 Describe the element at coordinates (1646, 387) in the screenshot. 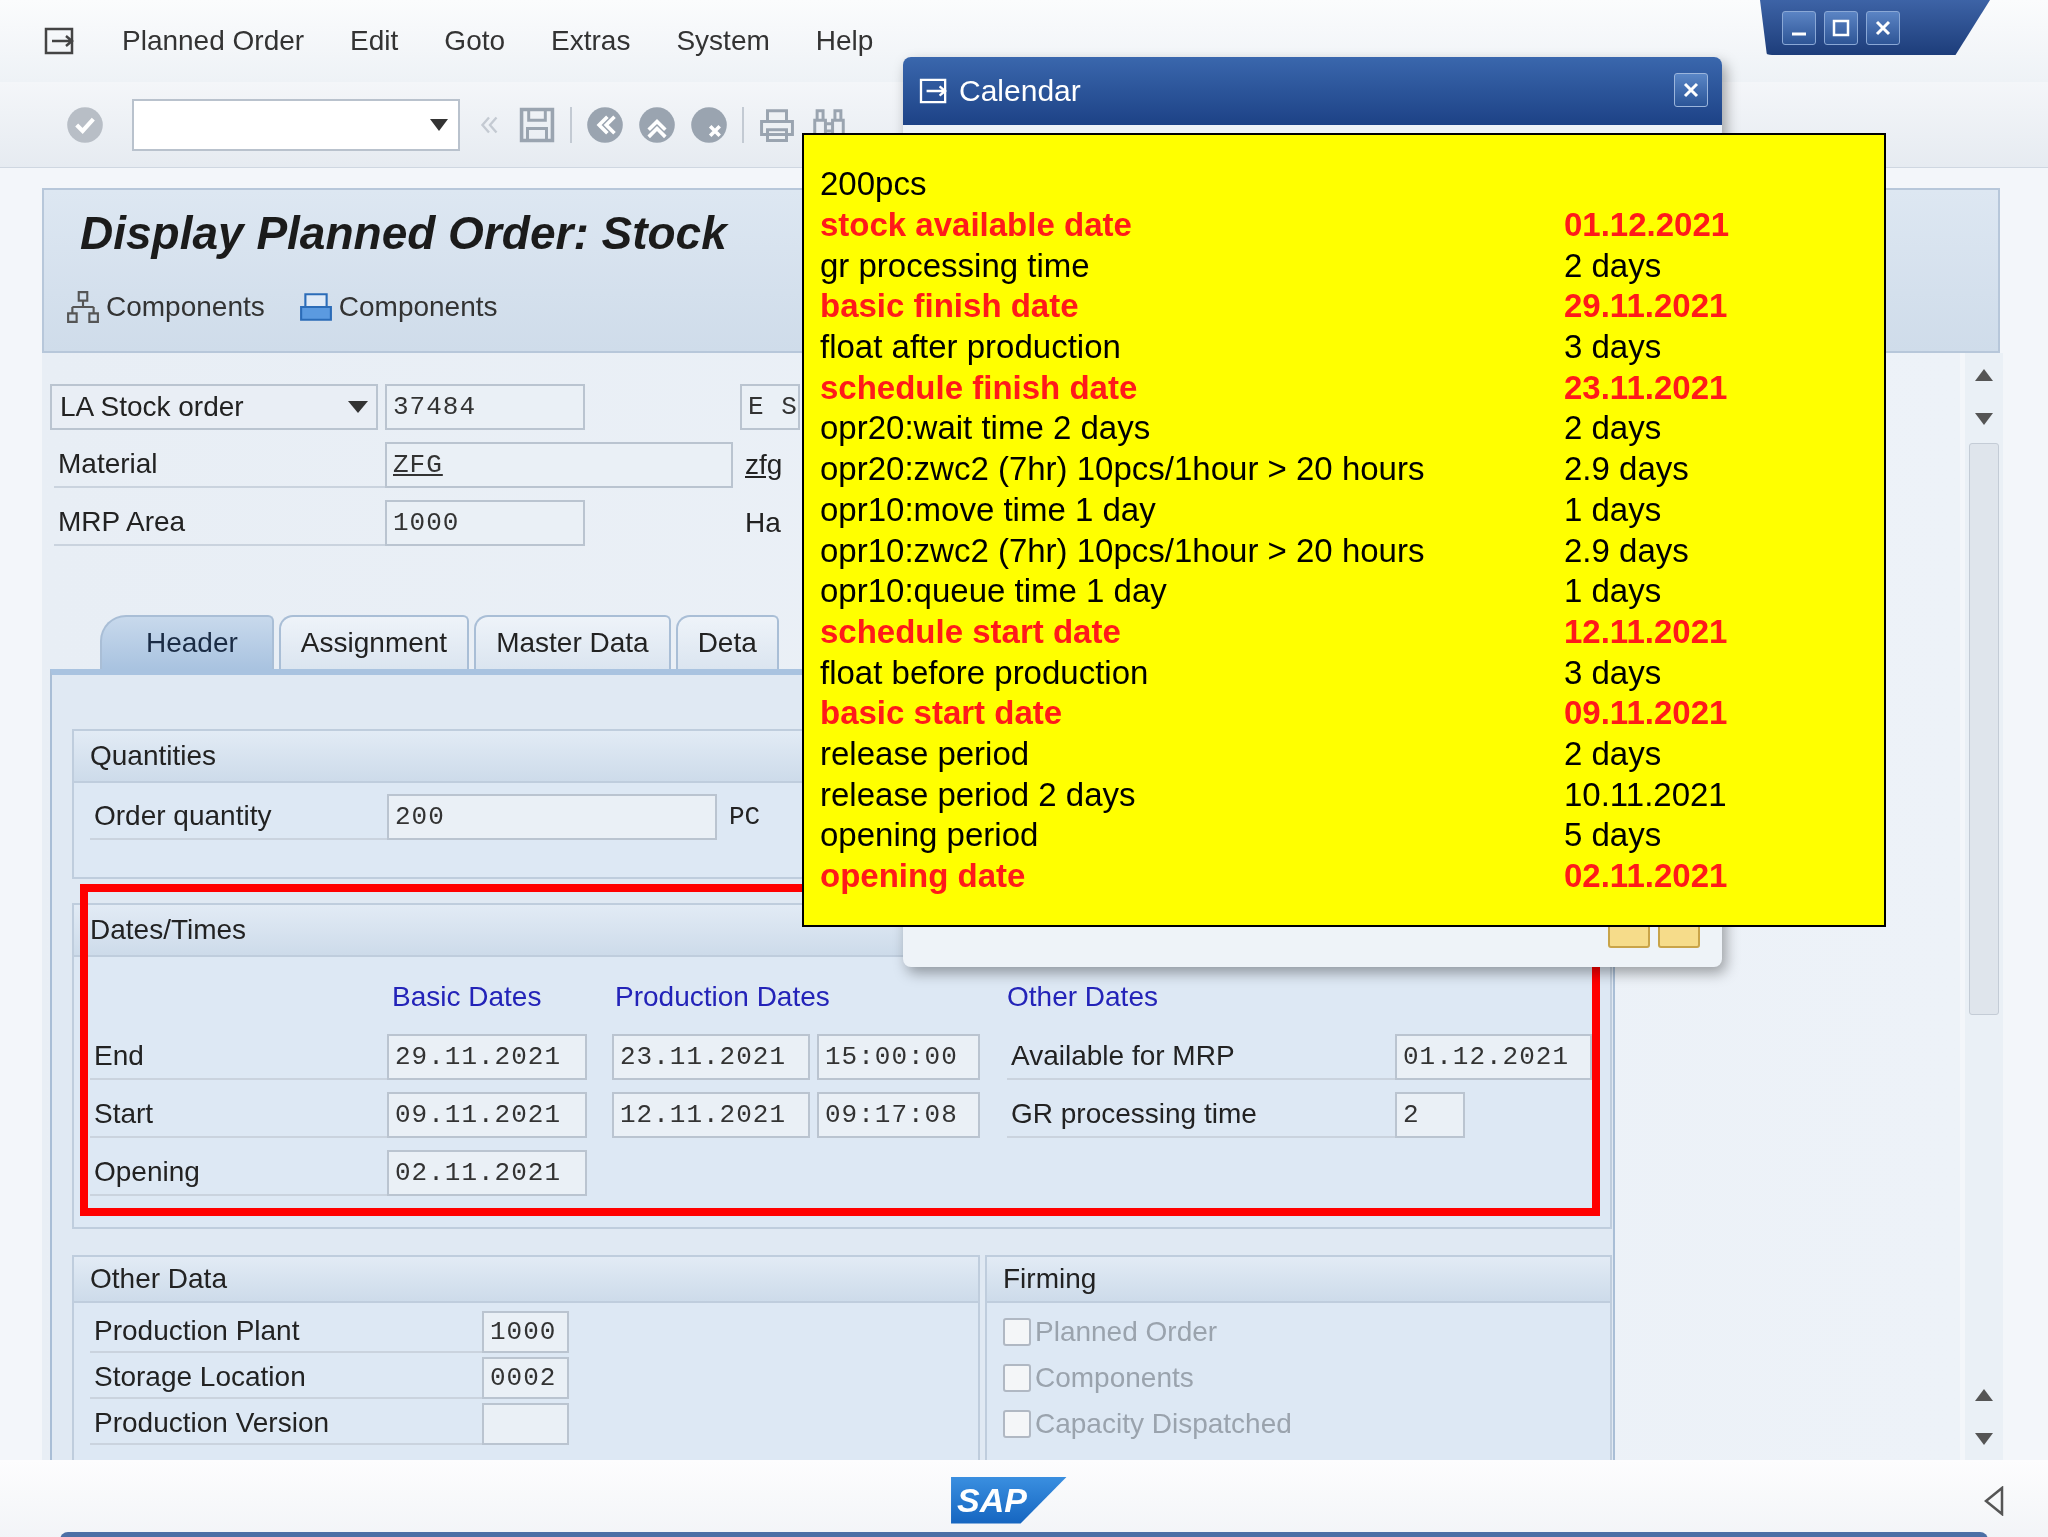

I see `note-value: 23.11.2021` at that location.